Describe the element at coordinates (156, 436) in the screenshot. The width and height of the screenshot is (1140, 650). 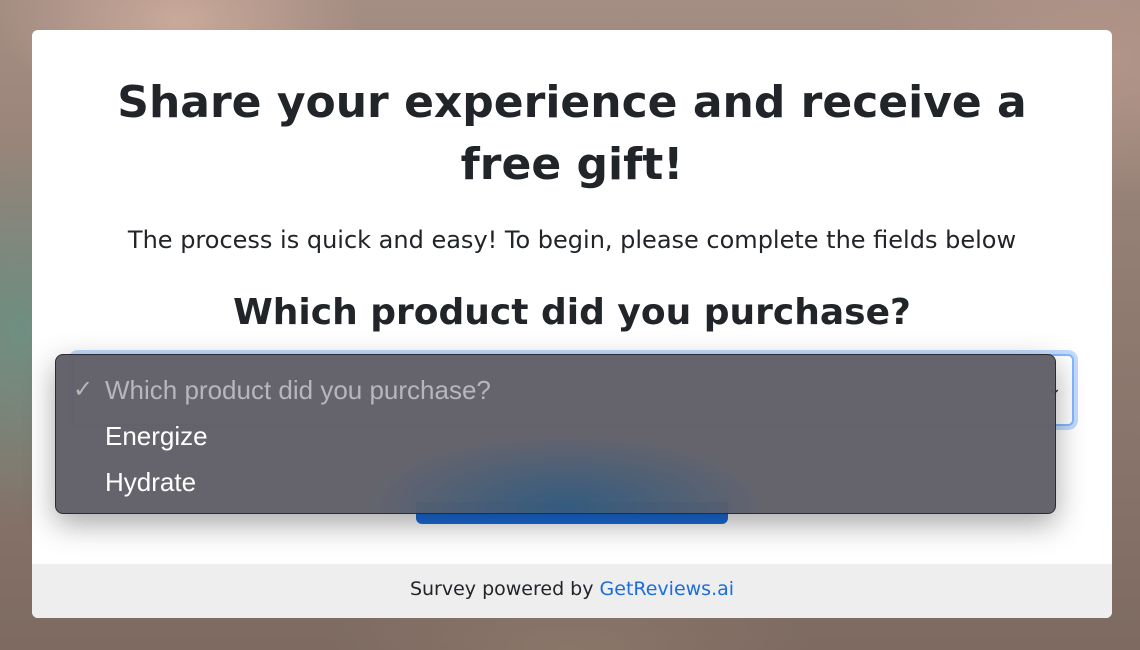
I see `option-label: Energize` at that location.